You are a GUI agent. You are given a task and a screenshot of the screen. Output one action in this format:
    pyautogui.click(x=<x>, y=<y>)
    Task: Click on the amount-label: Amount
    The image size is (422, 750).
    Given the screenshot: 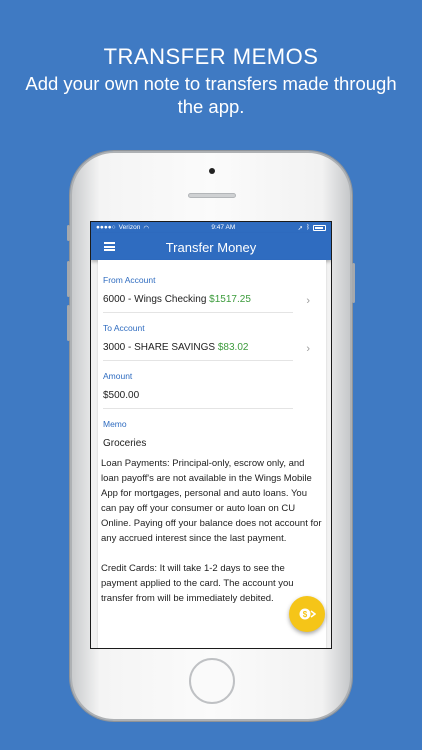 What is the action you would take?
    pyautogui.click(x=118, y=376)
    